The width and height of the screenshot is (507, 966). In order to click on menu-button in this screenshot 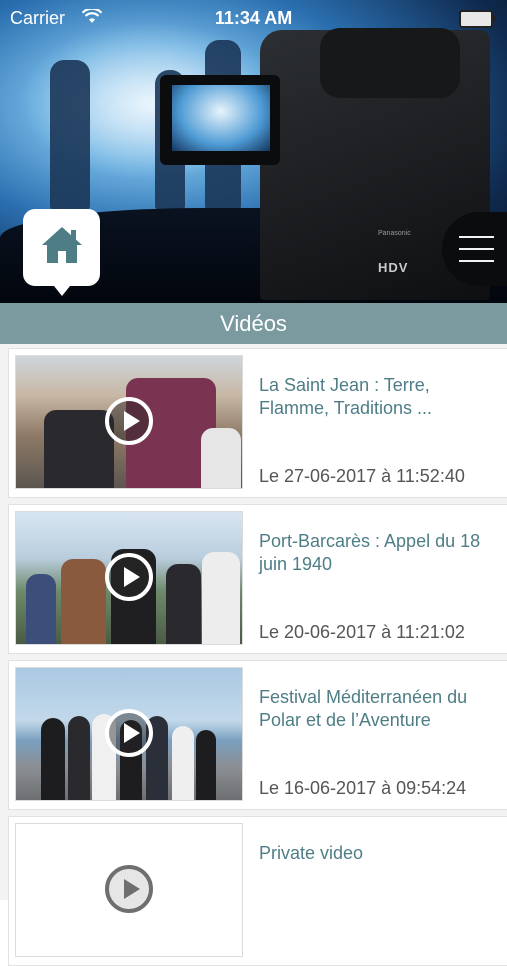, I will do `click(474, 249)`.